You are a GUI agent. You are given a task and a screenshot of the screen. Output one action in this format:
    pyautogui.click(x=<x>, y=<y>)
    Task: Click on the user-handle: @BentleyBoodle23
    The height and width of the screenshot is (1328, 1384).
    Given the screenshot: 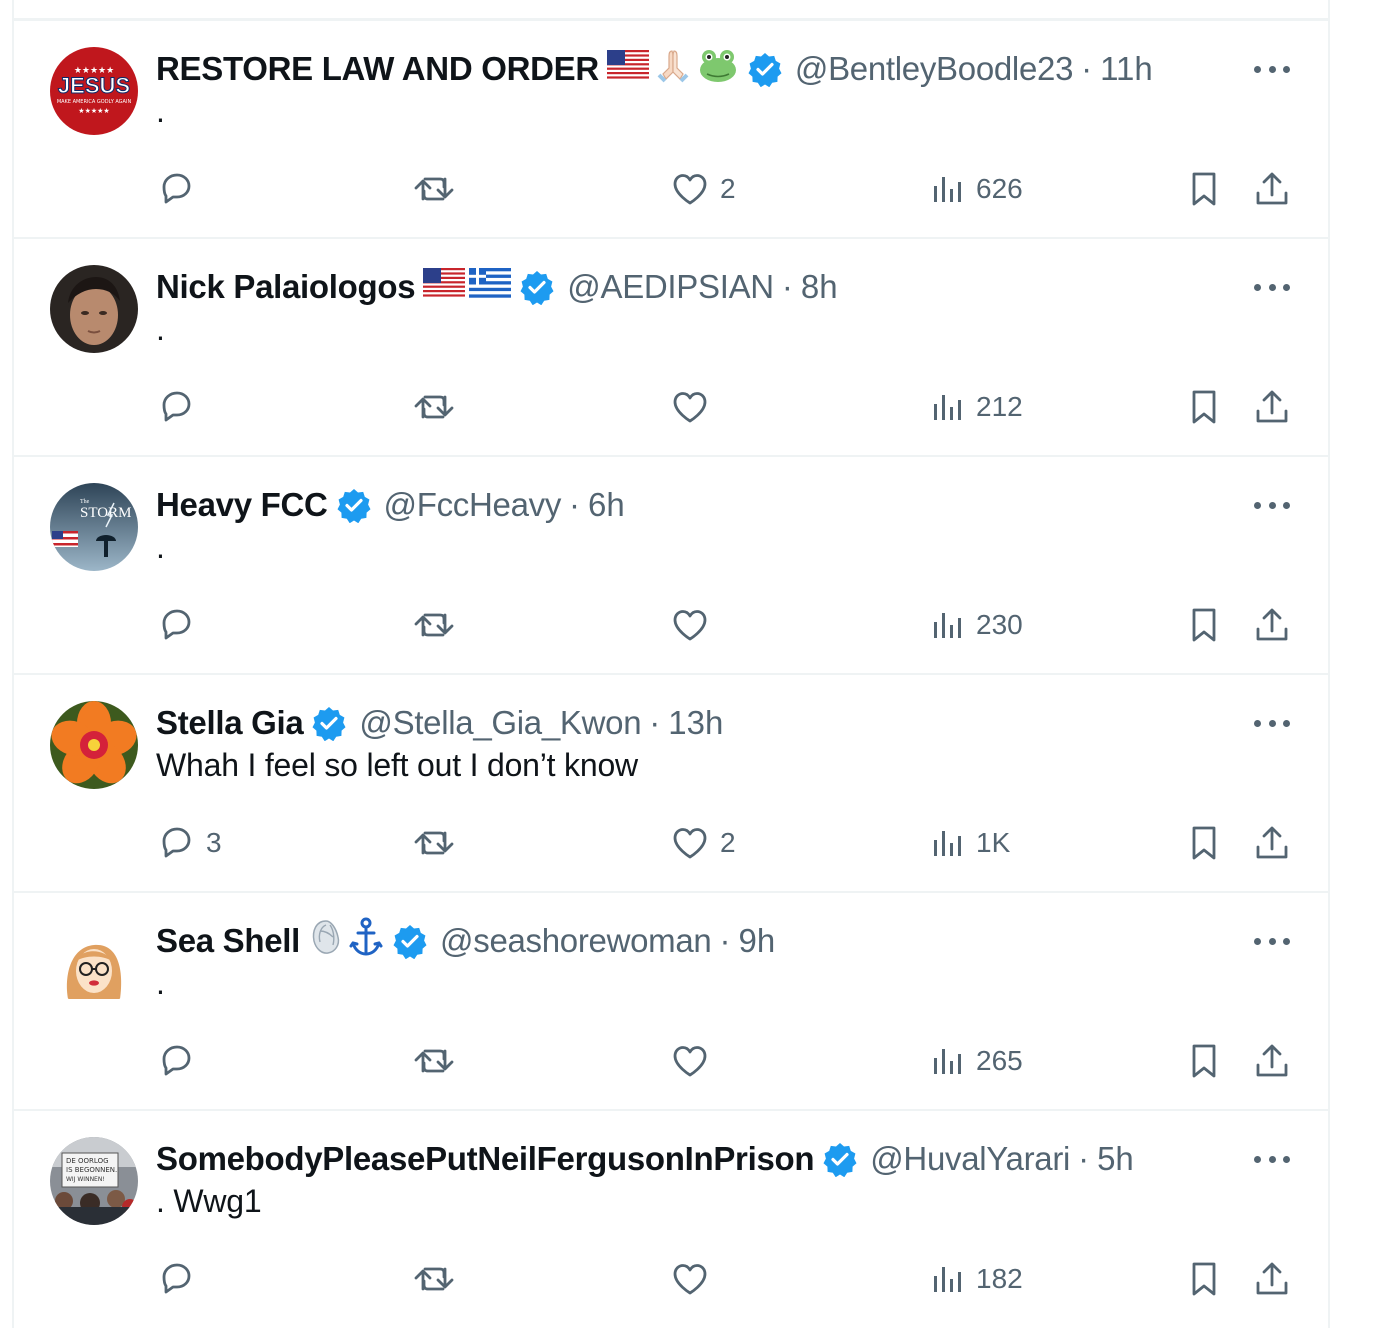 What is the action you would take?
    pyautogui.click(x=934, y=69)
    